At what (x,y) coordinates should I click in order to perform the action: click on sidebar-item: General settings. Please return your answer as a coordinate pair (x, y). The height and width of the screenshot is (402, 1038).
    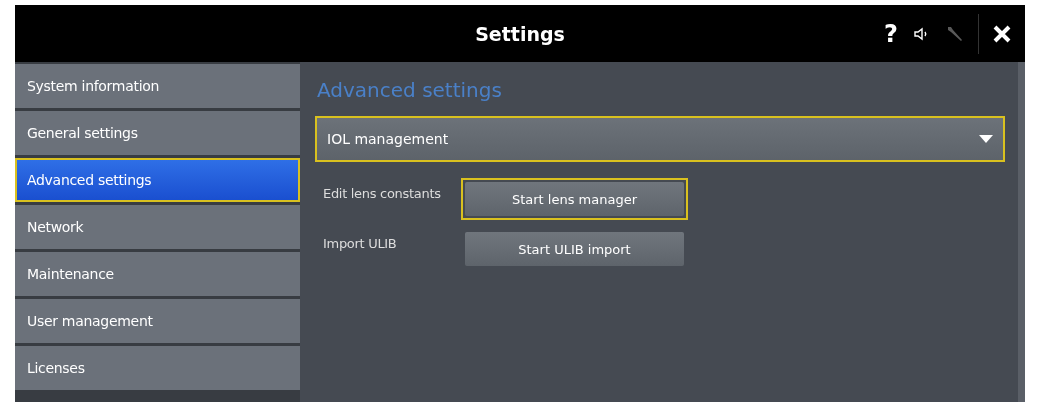
    Looking at the image, I should click on (157, 133).